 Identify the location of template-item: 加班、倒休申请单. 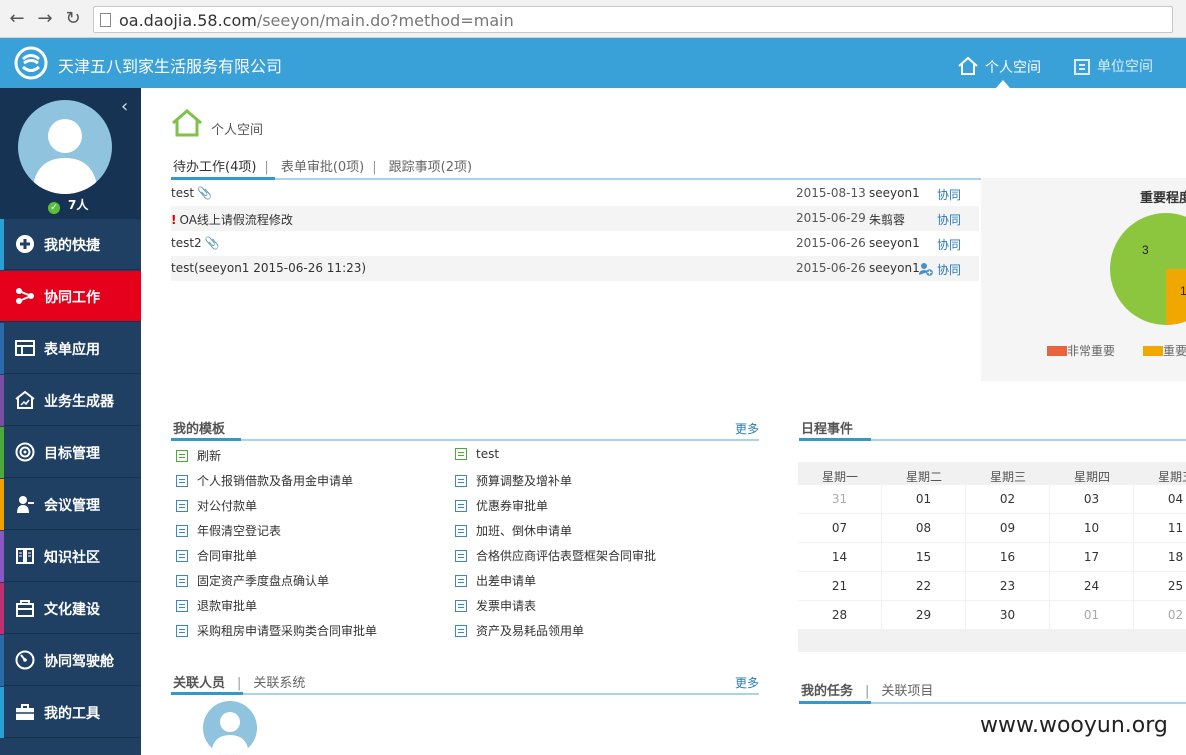
(513, 530).